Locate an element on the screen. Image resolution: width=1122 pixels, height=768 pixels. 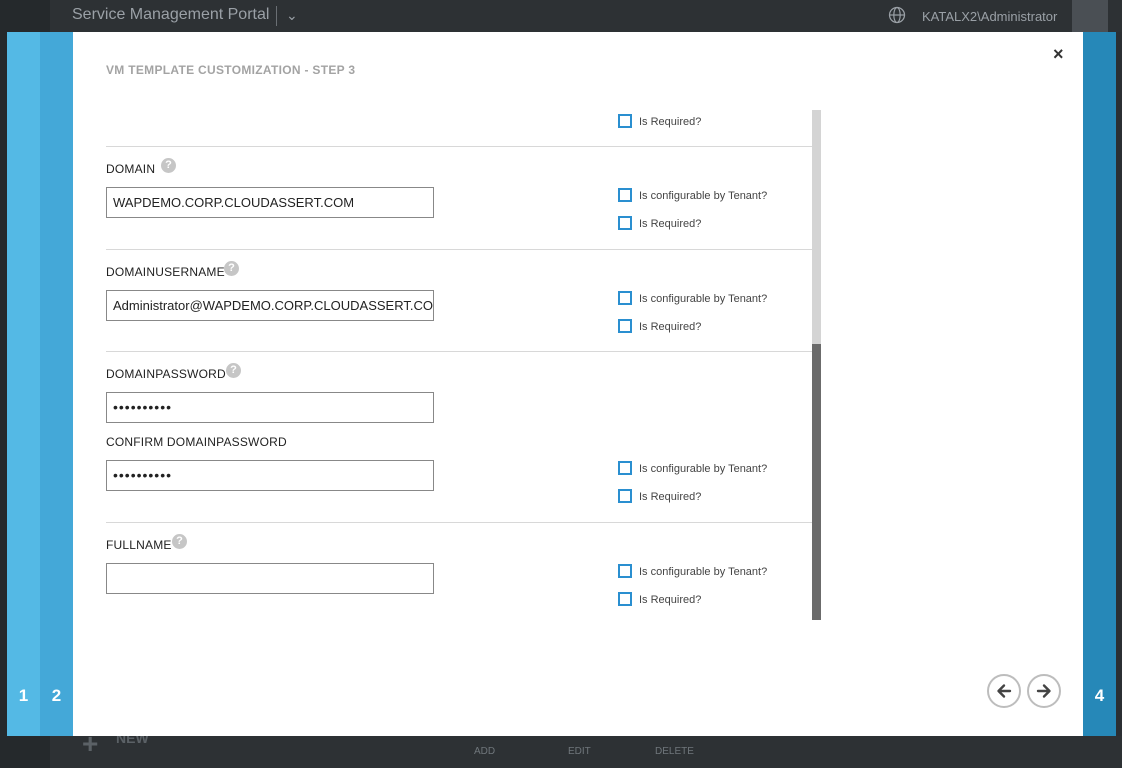
delete-button: DELETE is located at coordinates (674, 751).